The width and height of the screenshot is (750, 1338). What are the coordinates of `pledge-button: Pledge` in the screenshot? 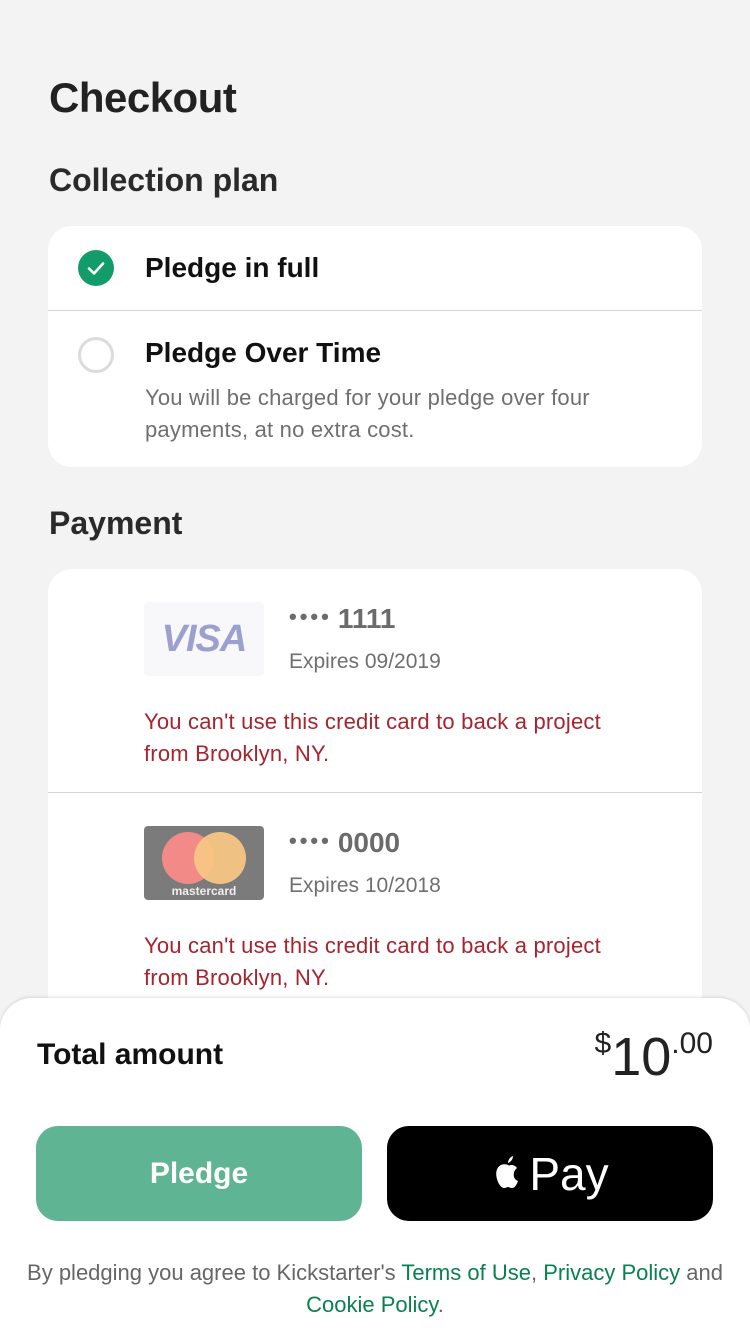 It's located at (199, 1173).